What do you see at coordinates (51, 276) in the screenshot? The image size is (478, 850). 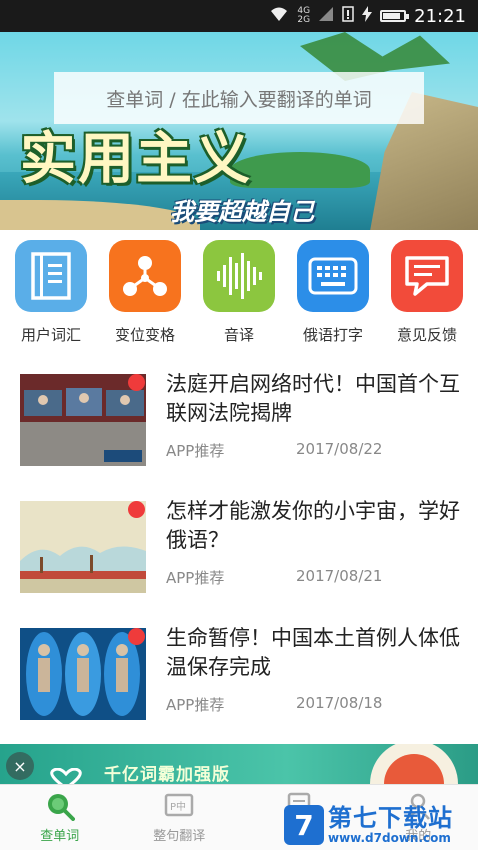 I see `notebook-icon` at bounding box center [51, 276].